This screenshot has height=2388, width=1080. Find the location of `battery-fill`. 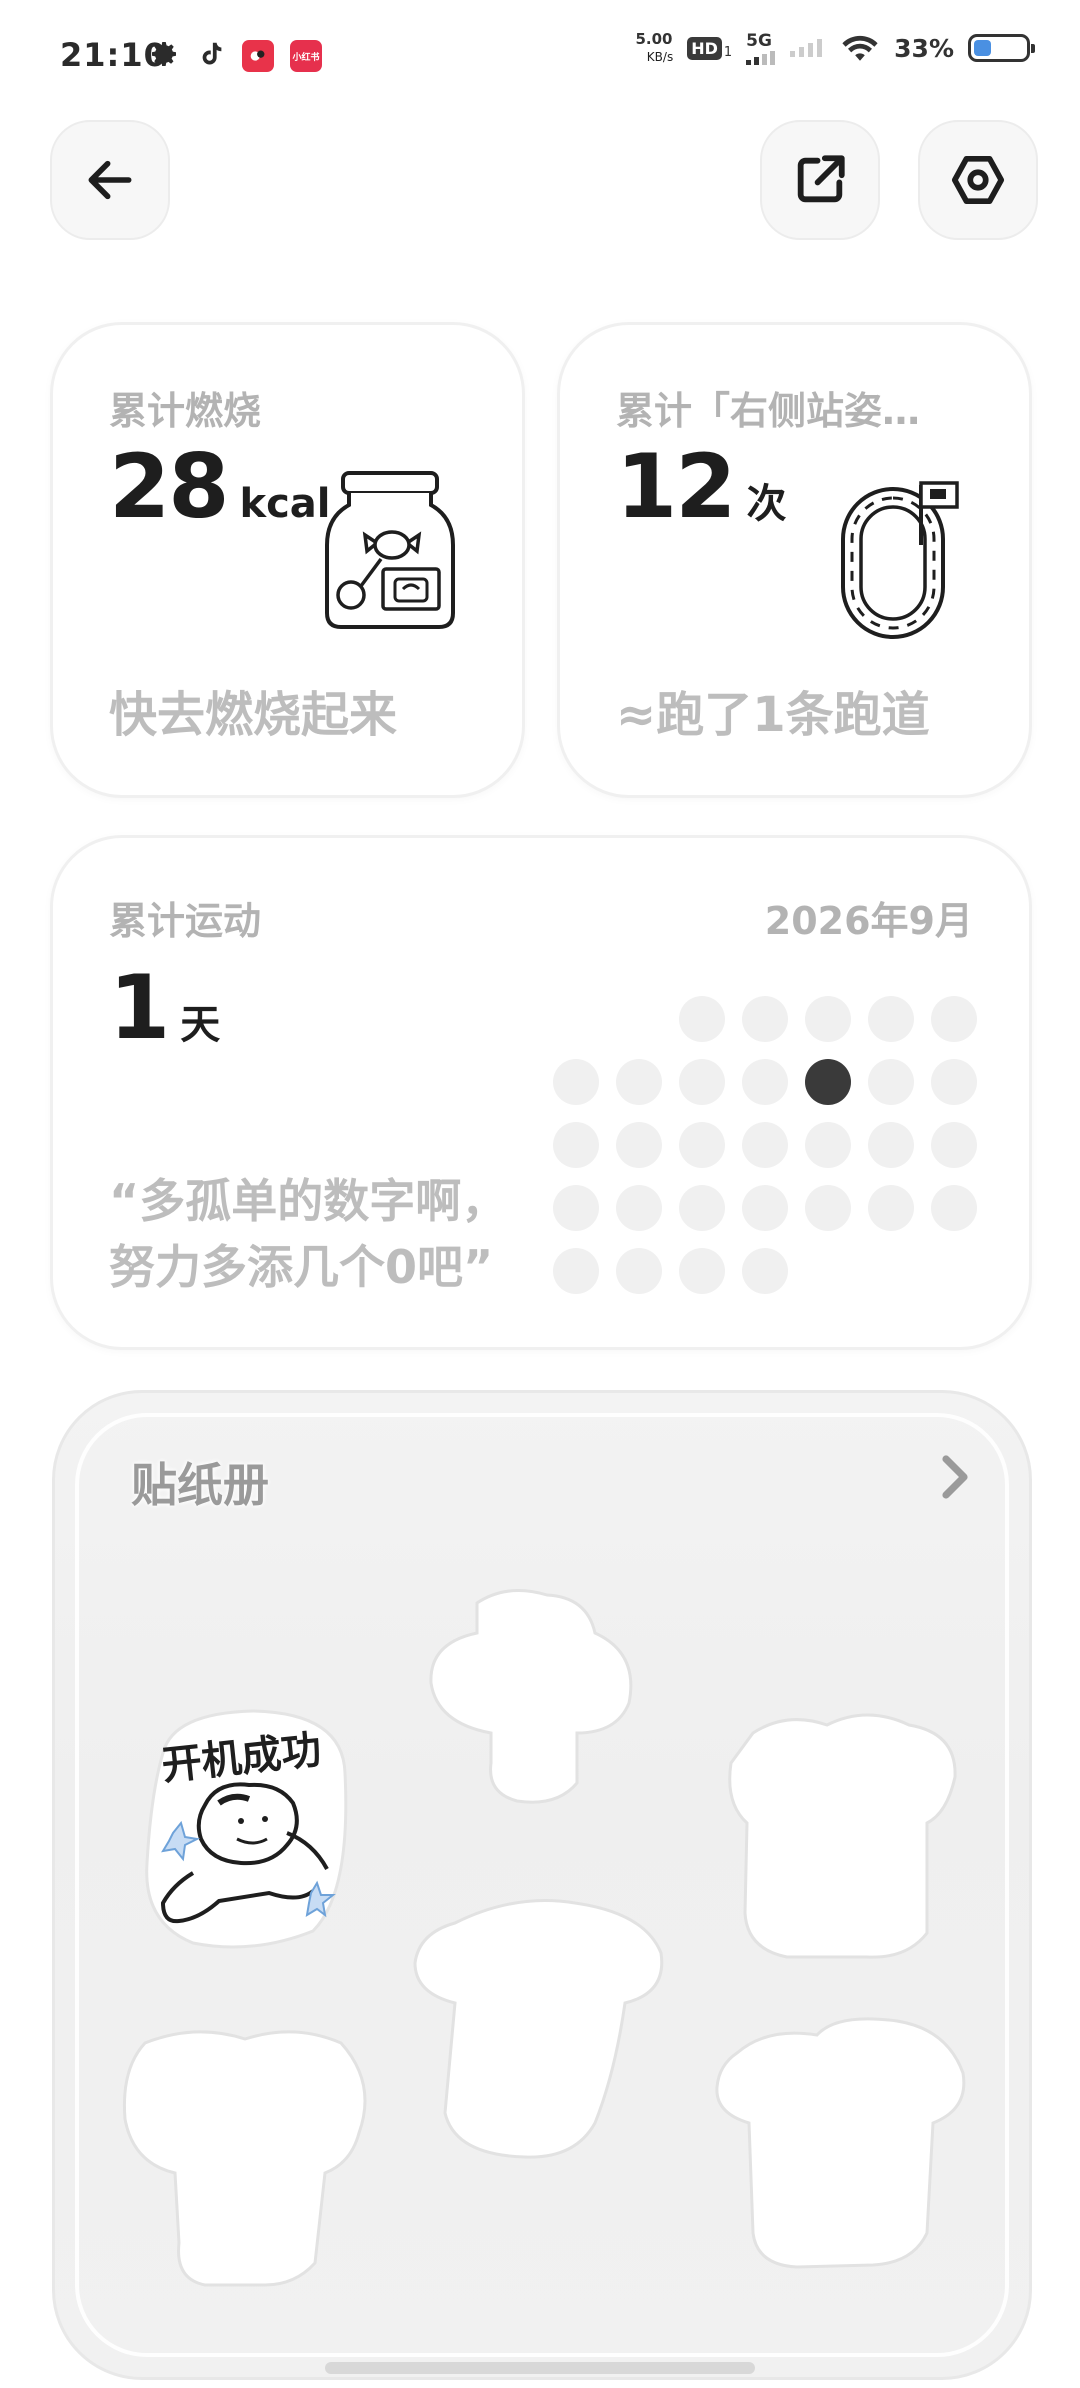

battery-fill is located at coordinates (982, 48).